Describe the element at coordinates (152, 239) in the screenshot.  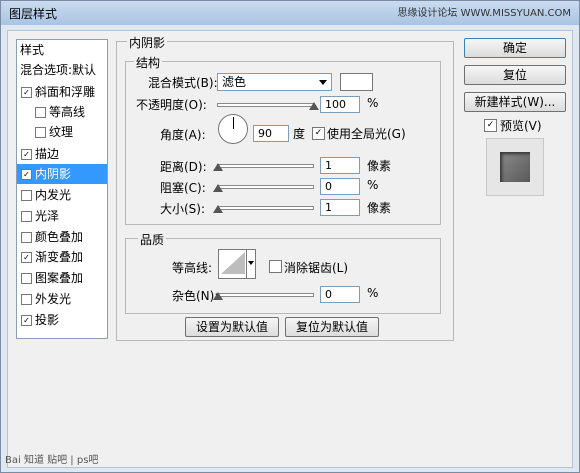
I see `quality-title: 品质` at that location.